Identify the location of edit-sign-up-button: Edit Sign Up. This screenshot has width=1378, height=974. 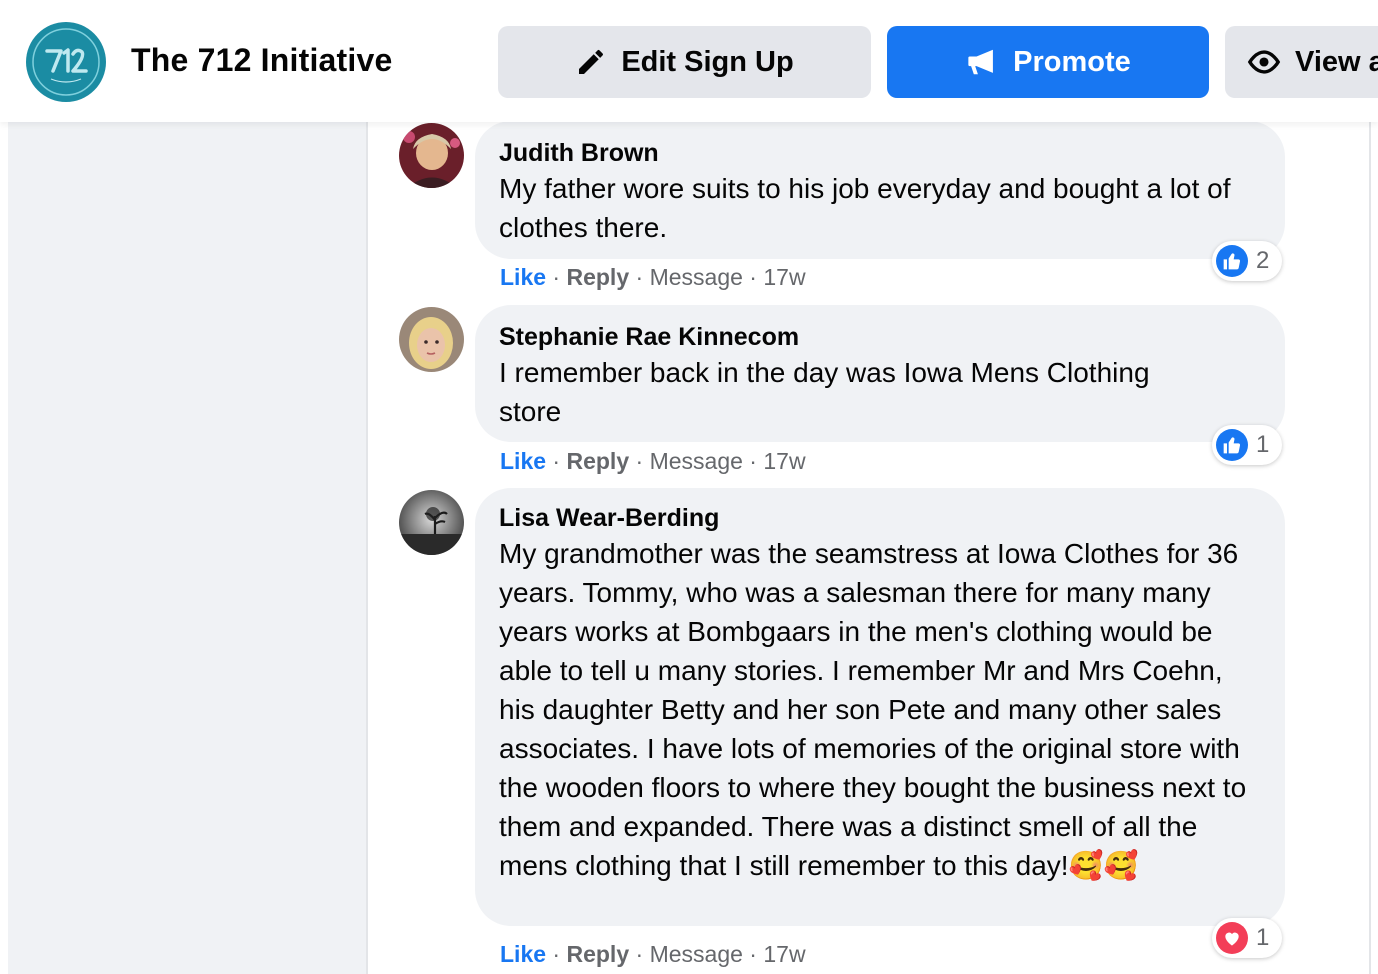
(684, 62).